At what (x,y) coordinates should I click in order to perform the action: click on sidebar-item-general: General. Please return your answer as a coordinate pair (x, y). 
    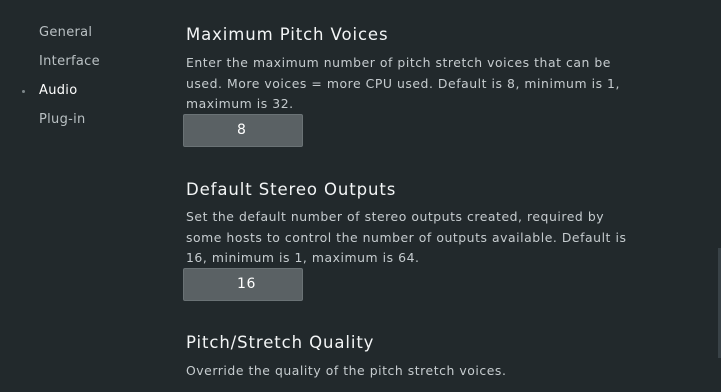
    Looking at the image, I should click on (65, 32).